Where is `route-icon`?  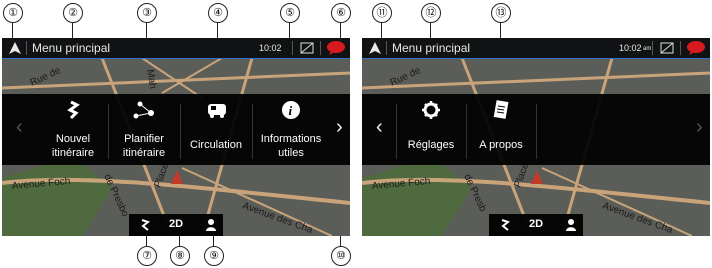 route-icon is located at coordinates (73, 110).